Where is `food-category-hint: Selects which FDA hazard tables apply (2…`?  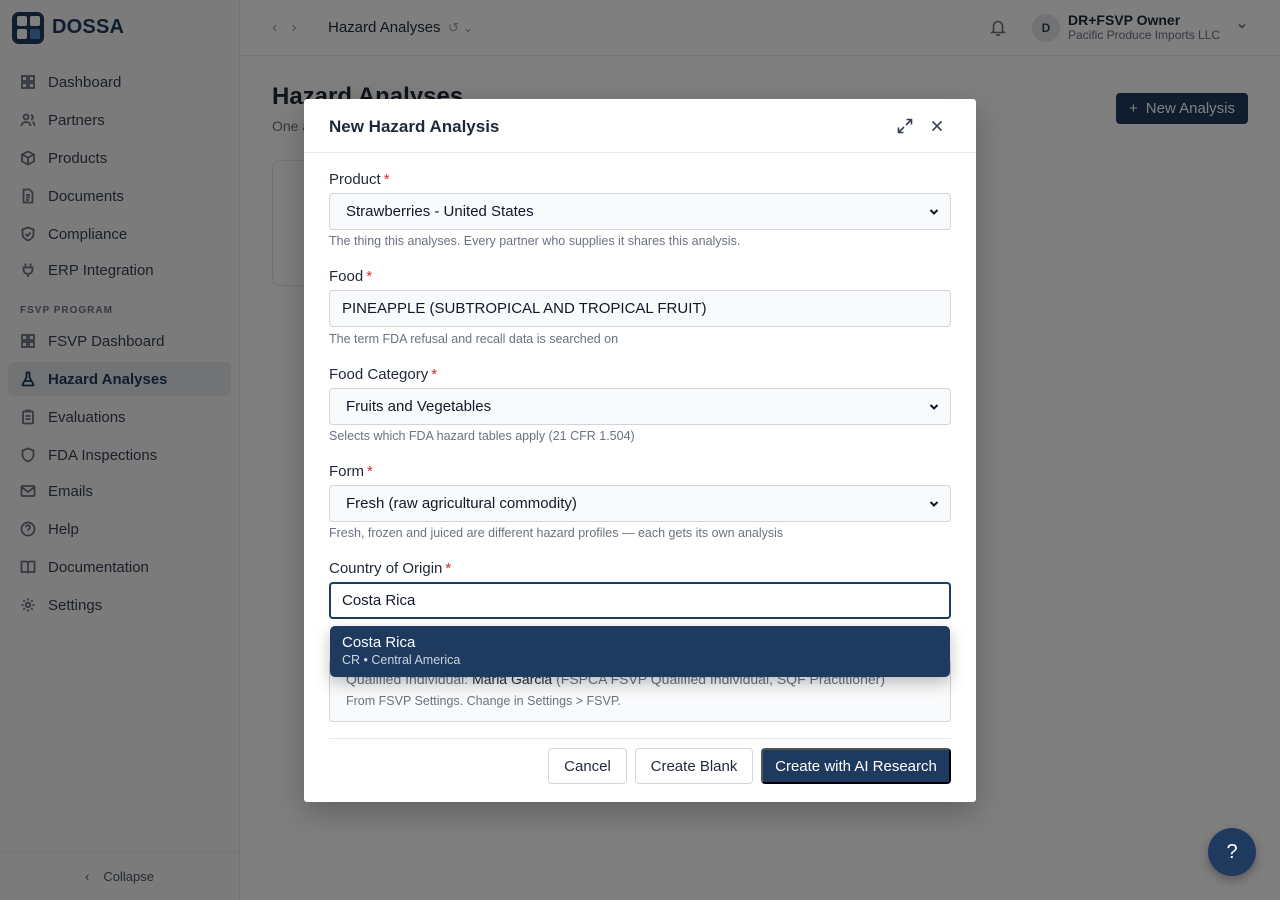
food-category-hint: Selects which FDA hazard tables apply (2… is located at coordinates (482, 436).